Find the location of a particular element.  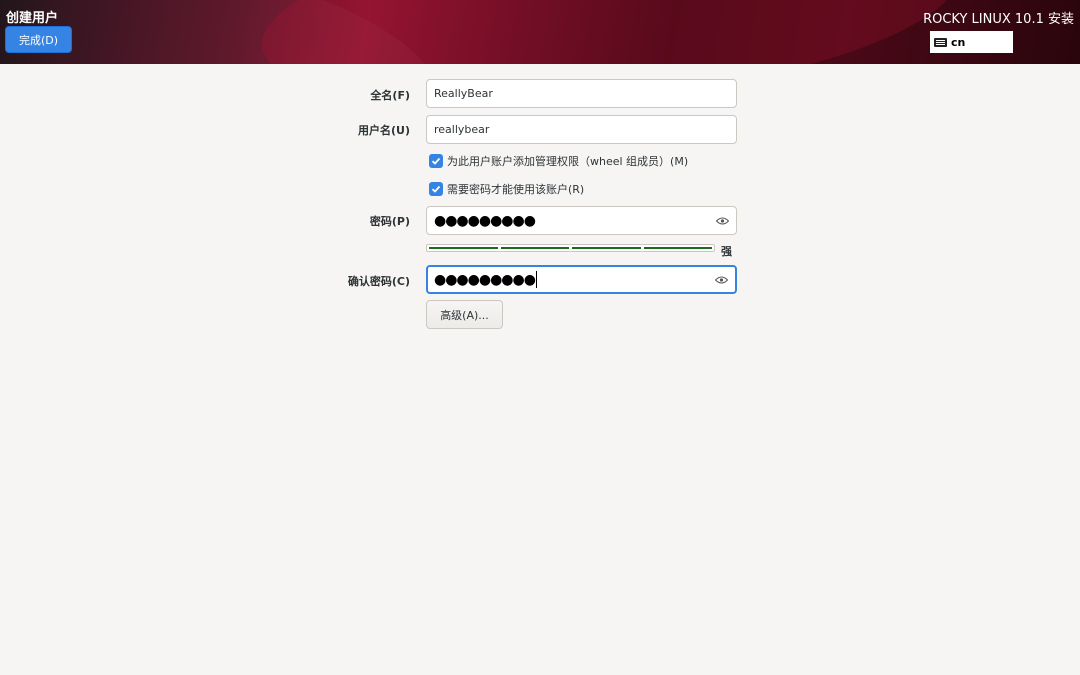

admin-checkbox is located at coordinates (436, 161).